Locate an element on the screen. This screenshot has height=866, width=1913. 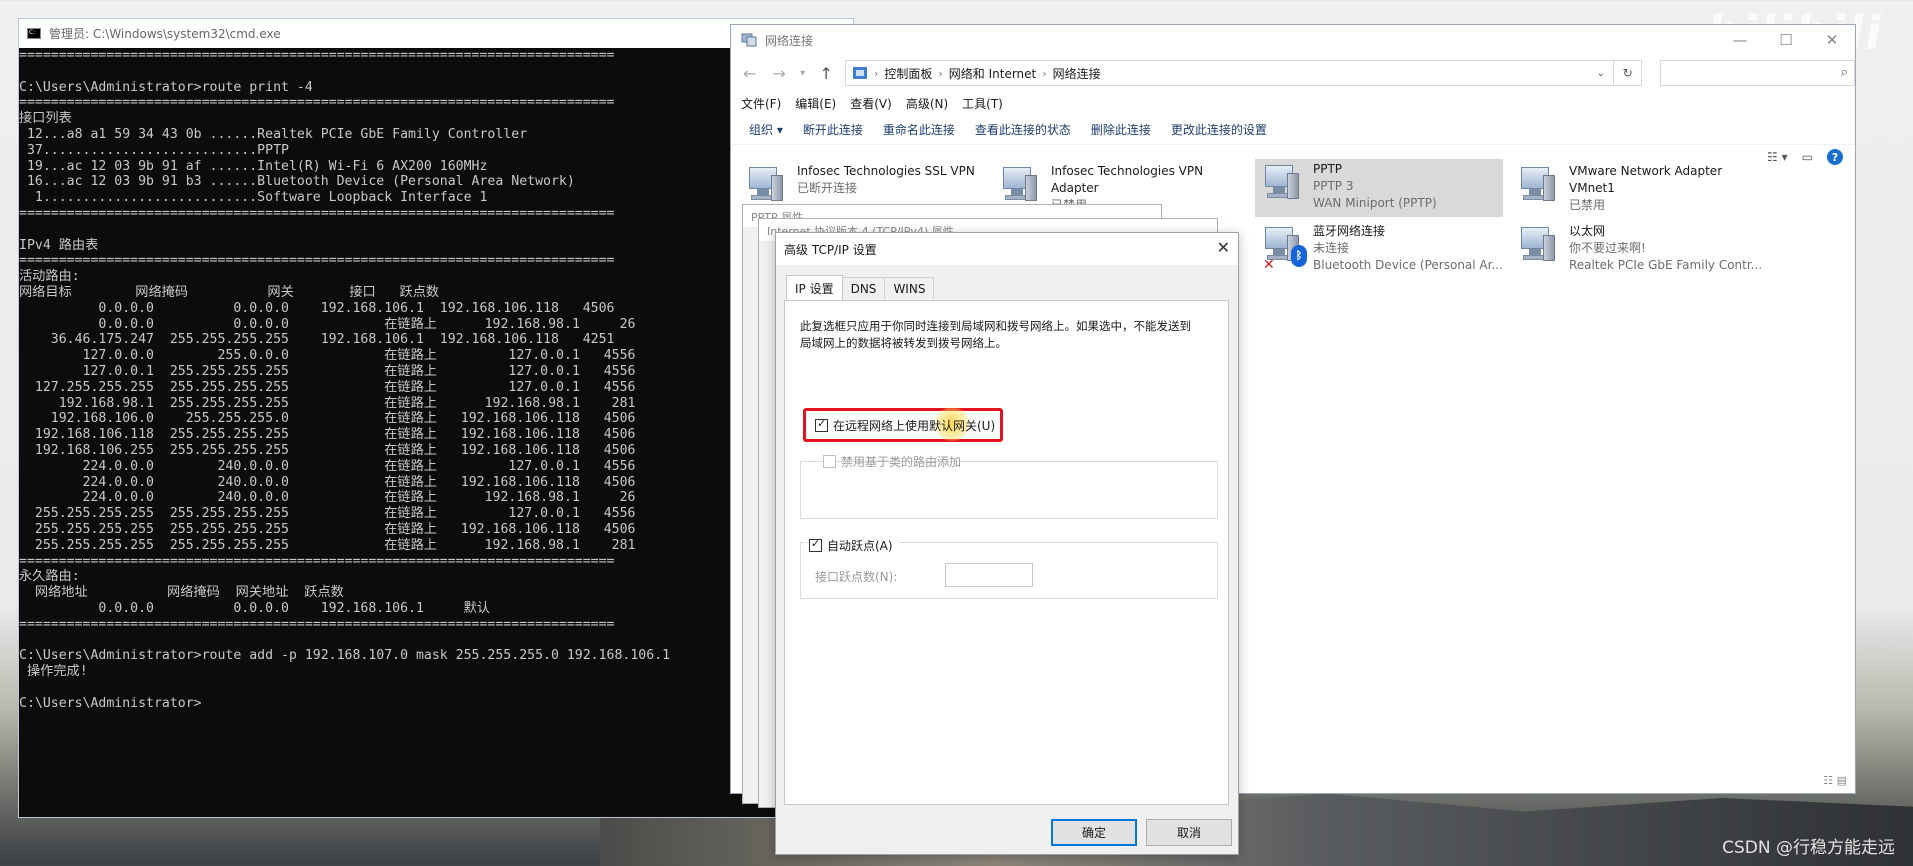
menu-advanced: 高级(N) is located at coordinates (927, 103).